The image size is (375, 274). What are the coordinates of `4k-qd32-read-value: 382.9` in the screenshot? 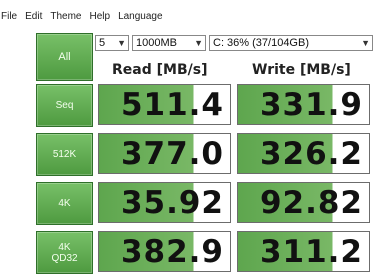 It's located at (172, 252).